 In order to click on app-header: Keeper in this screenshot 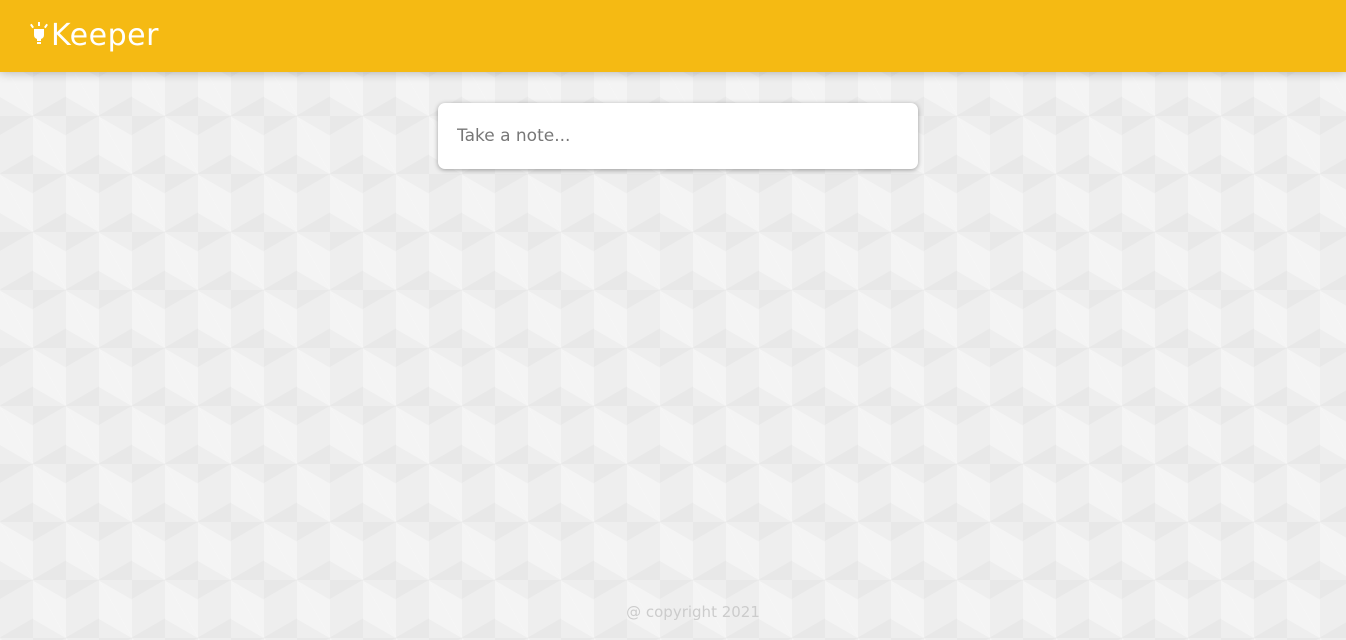, I will do `click(673, 36)`.